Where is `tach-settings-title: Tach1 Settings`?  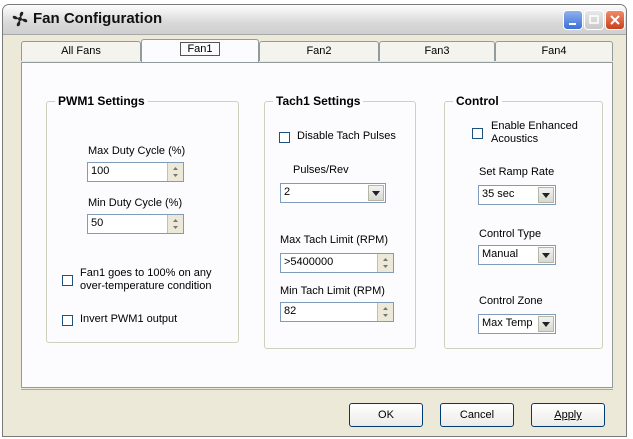
tach-settings-title: Tach1 Settings is located at coordinates (318, 101).